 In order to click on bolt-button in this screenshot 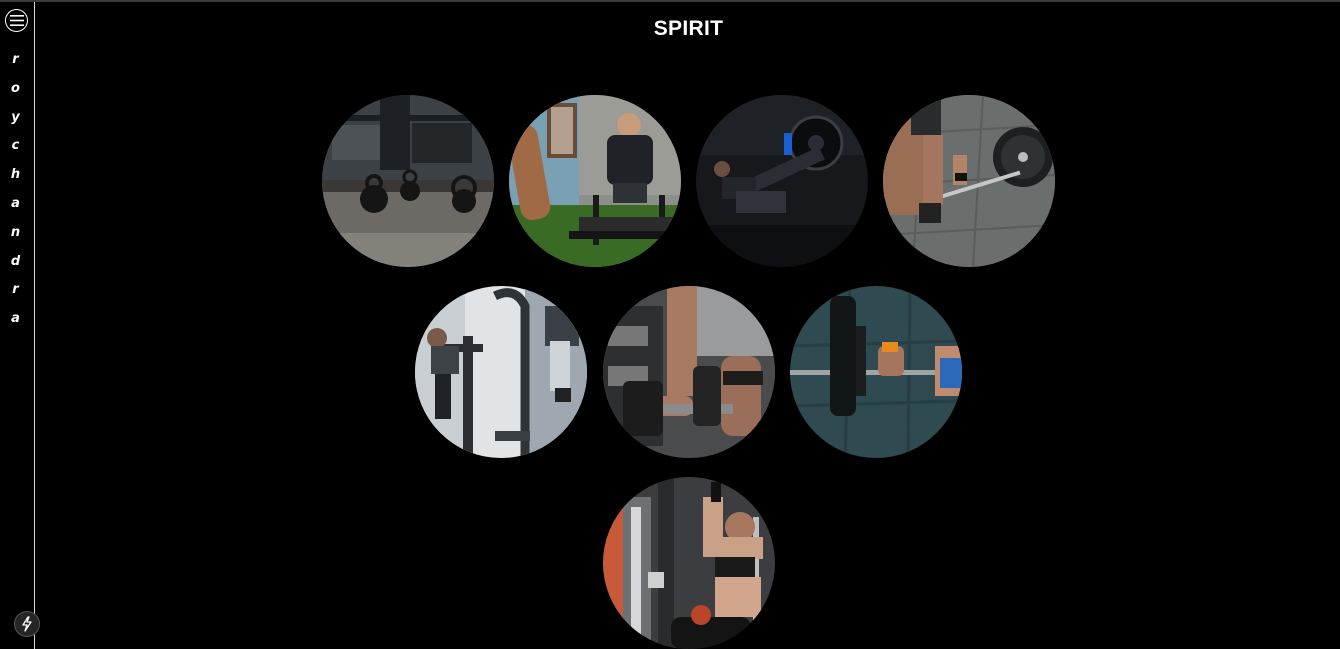, I will do `click(27, 624)`.